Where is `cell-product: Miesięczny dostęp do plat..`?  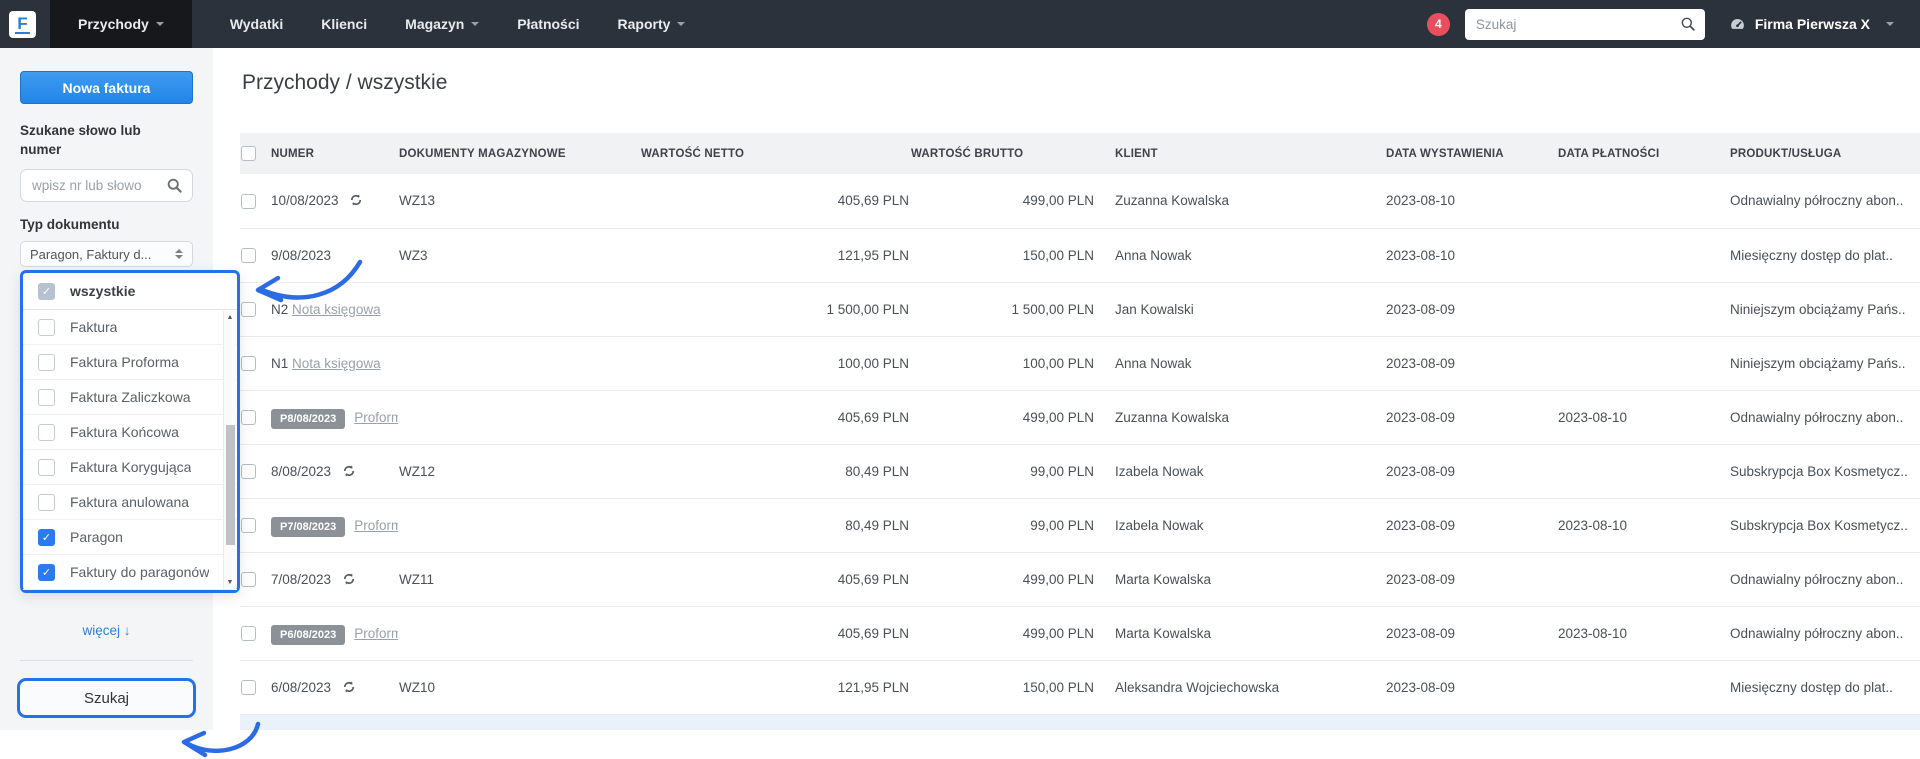
cell-product: Miesięczny dostęp do plat.. is located at coordinates (1824, 687).